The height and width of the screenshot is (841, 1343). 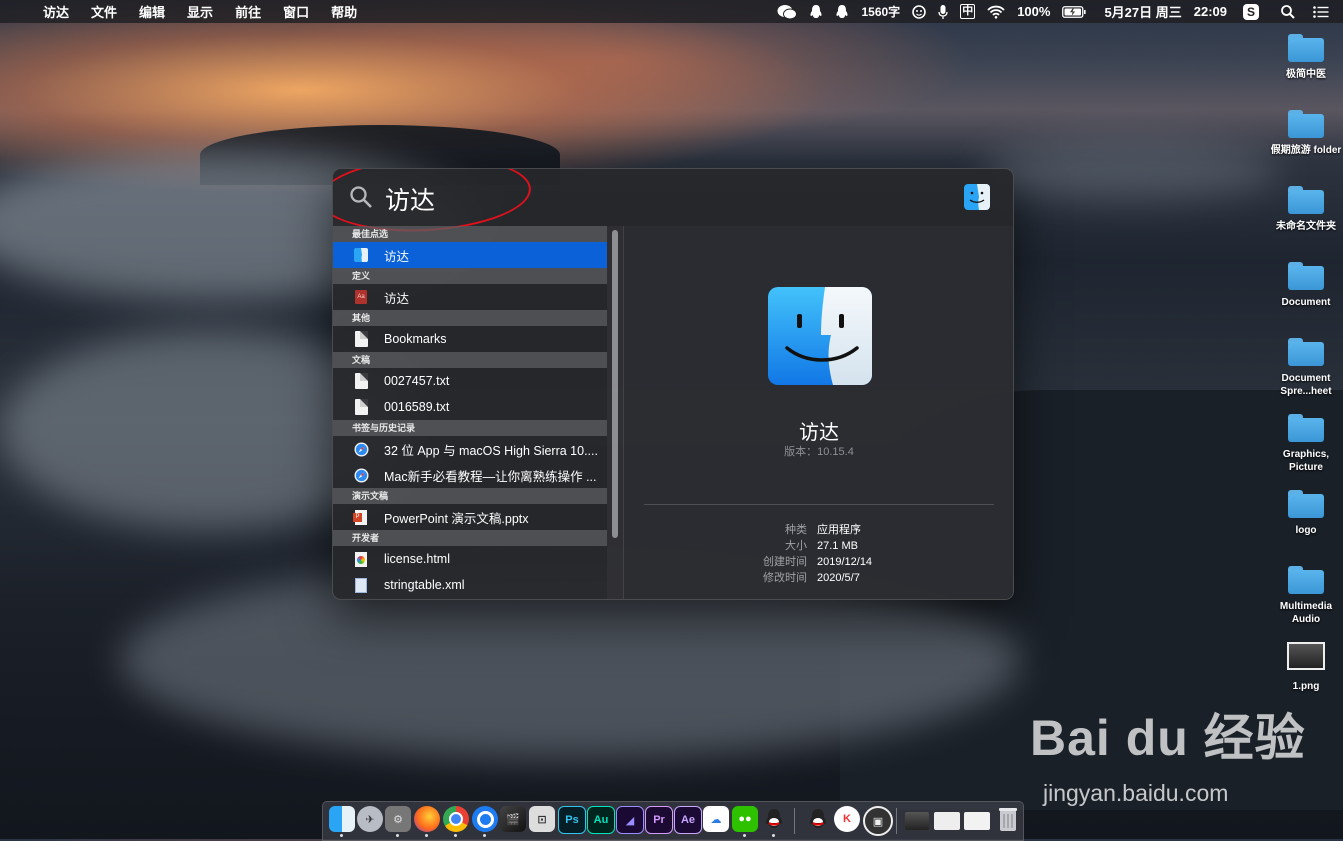 I want to click on screen-capture-icon: ▣, so click(x=878, y=821).